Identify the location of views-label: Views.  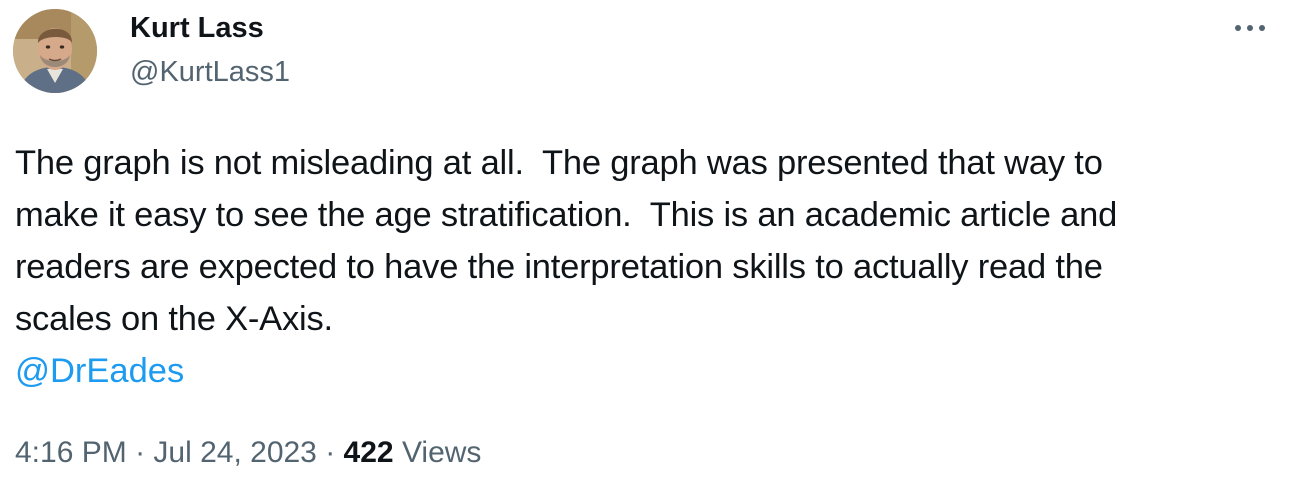
(437, 452).